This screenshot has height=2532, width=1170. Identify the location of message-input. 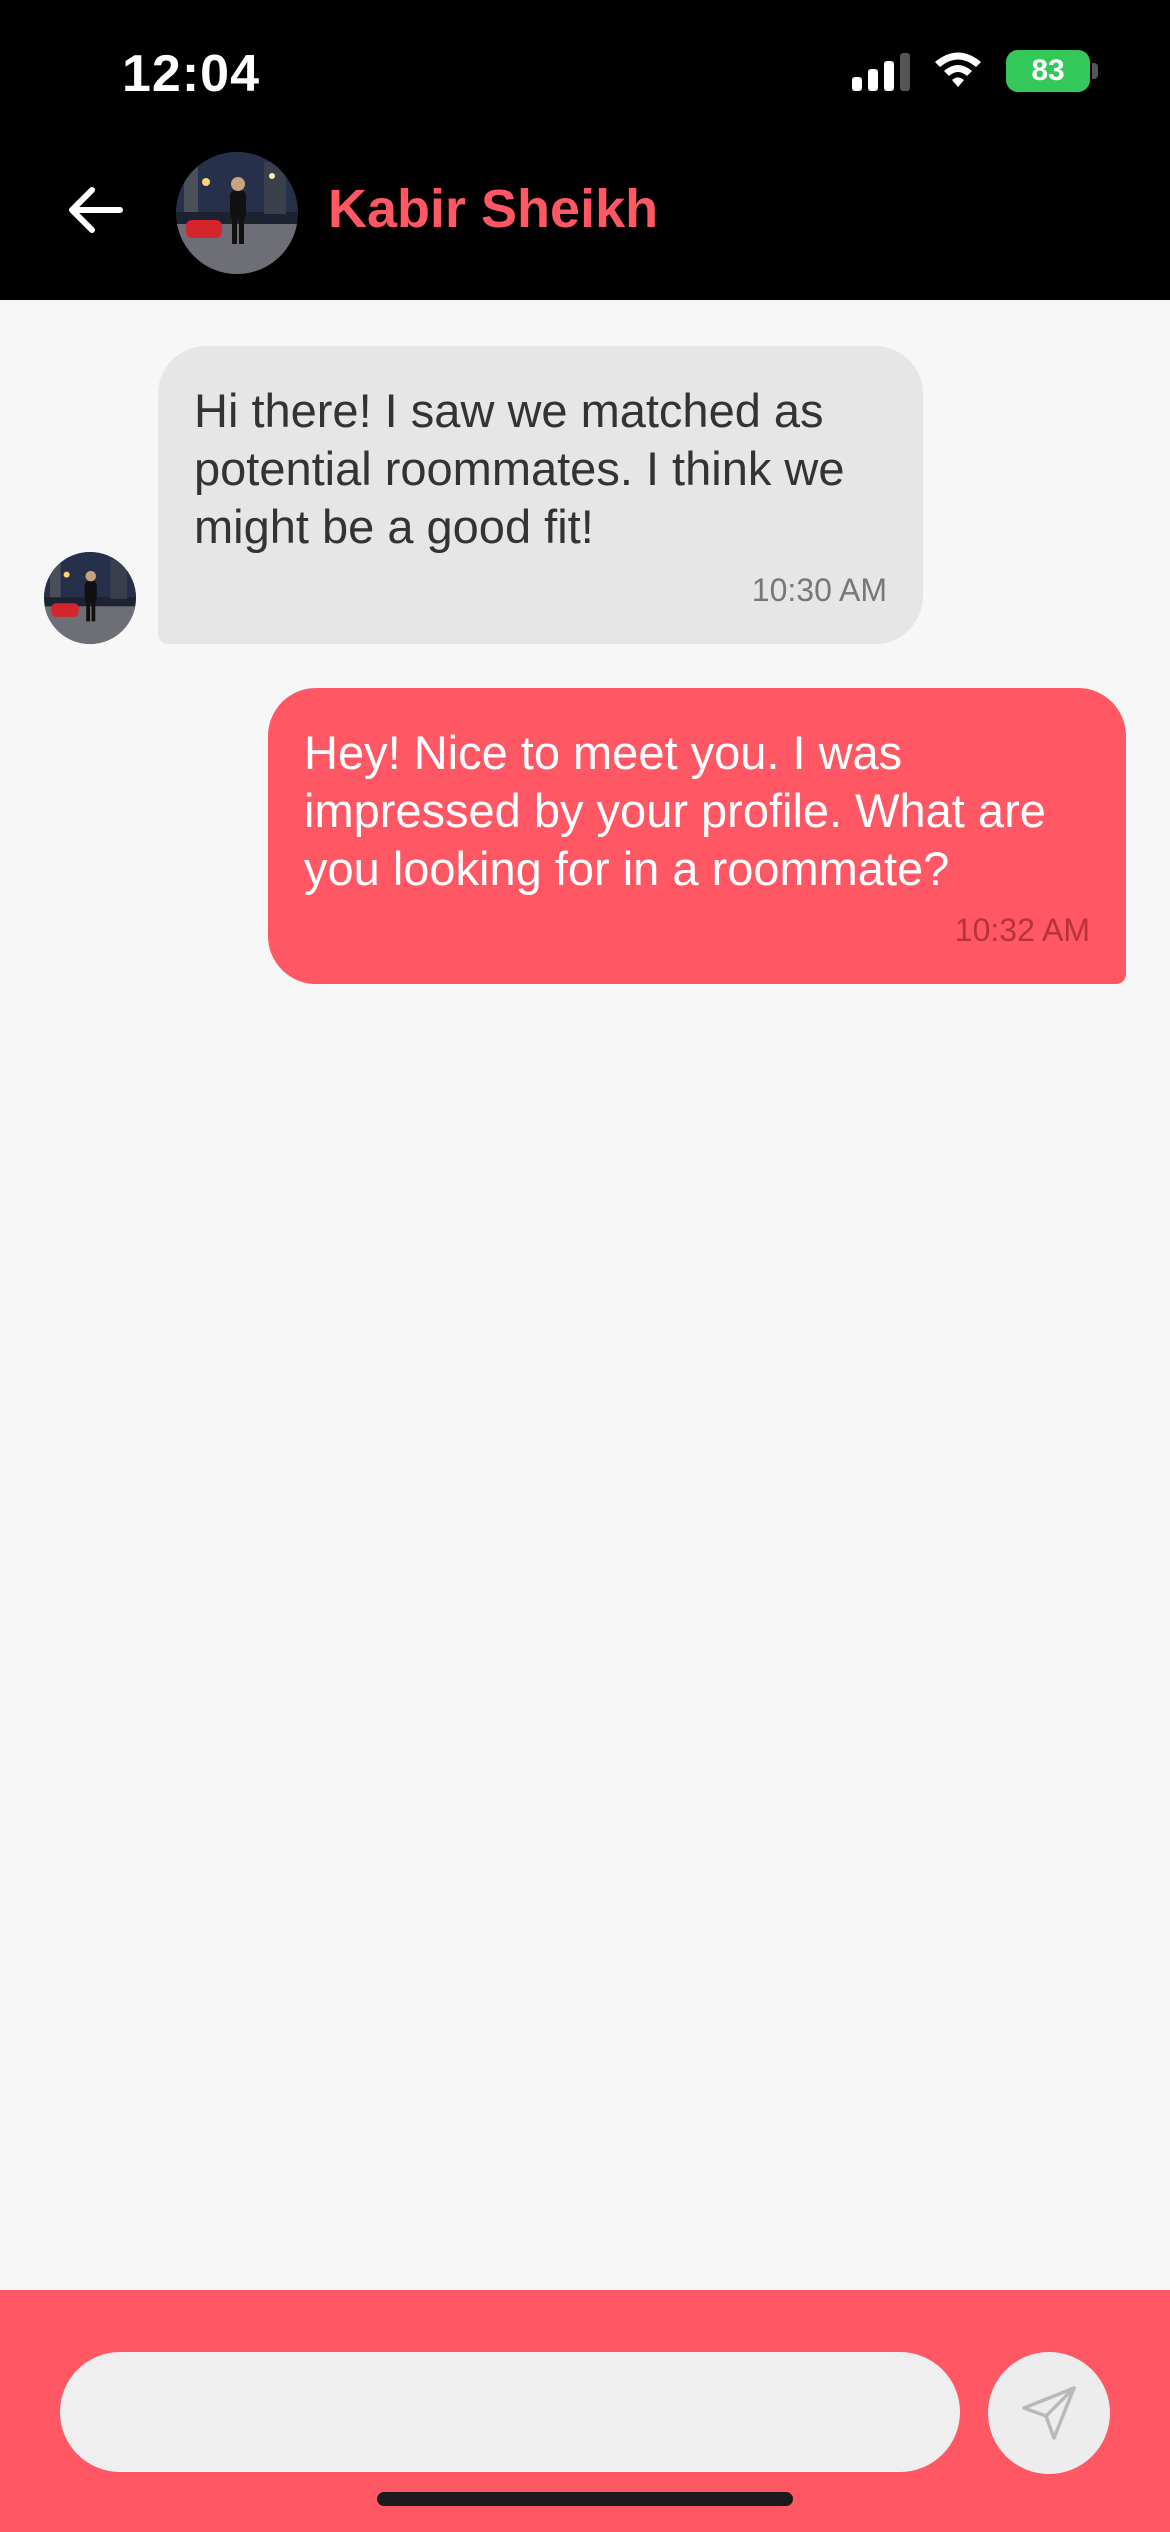
(510, 2412).